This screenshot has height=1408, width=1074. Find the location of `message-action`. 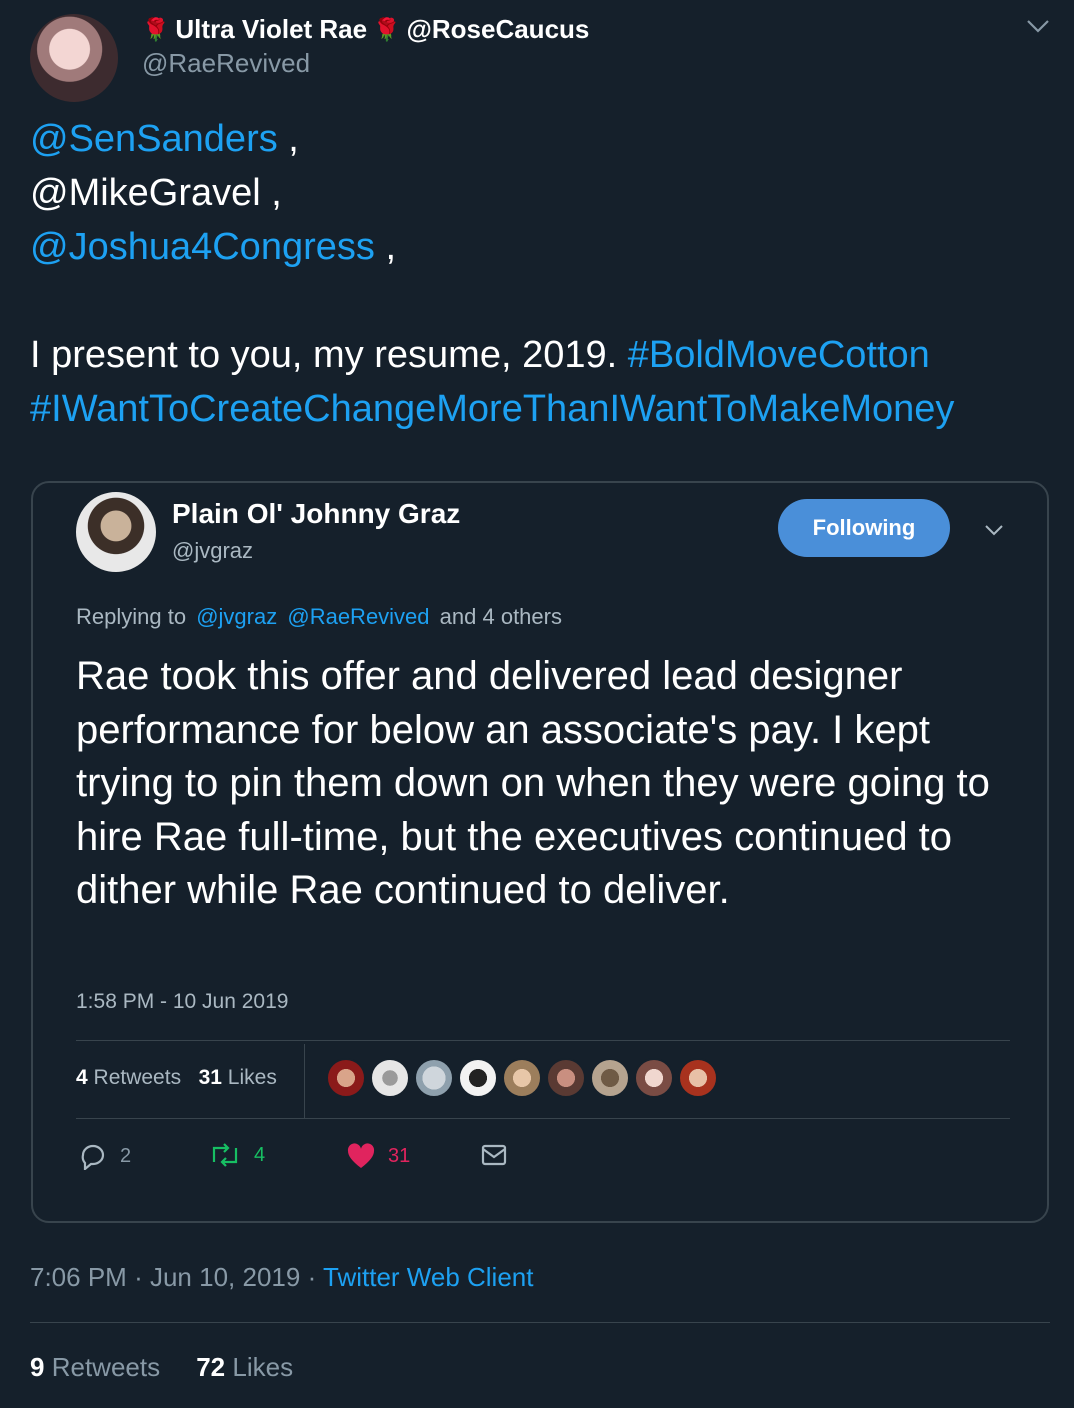

message-action is located at coordinates (494, 1155).